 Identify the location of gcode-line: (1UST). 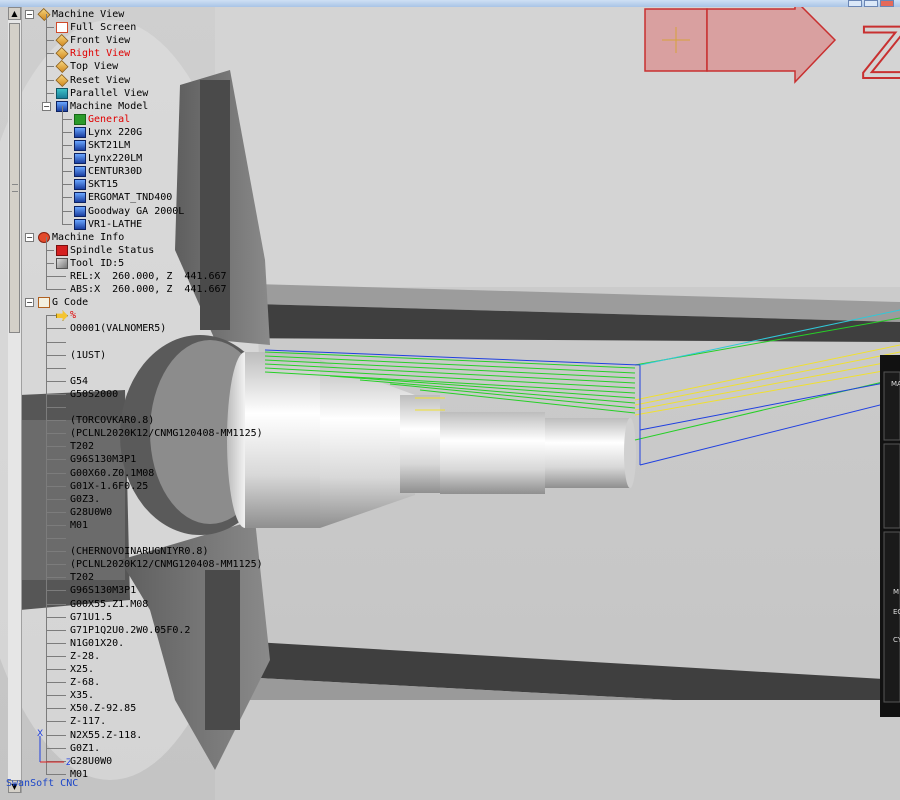
(88, 355).